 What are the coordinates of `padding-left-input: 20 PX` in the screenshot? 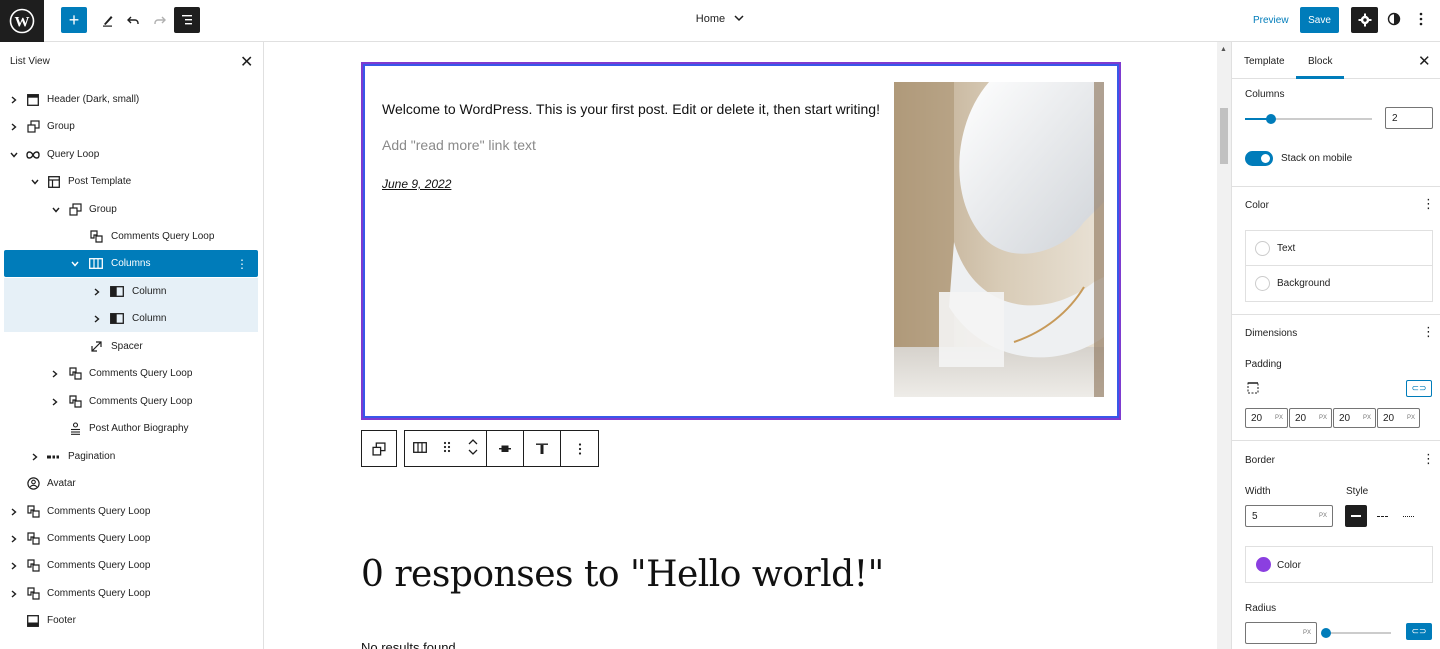 It's located at (1398, 418).